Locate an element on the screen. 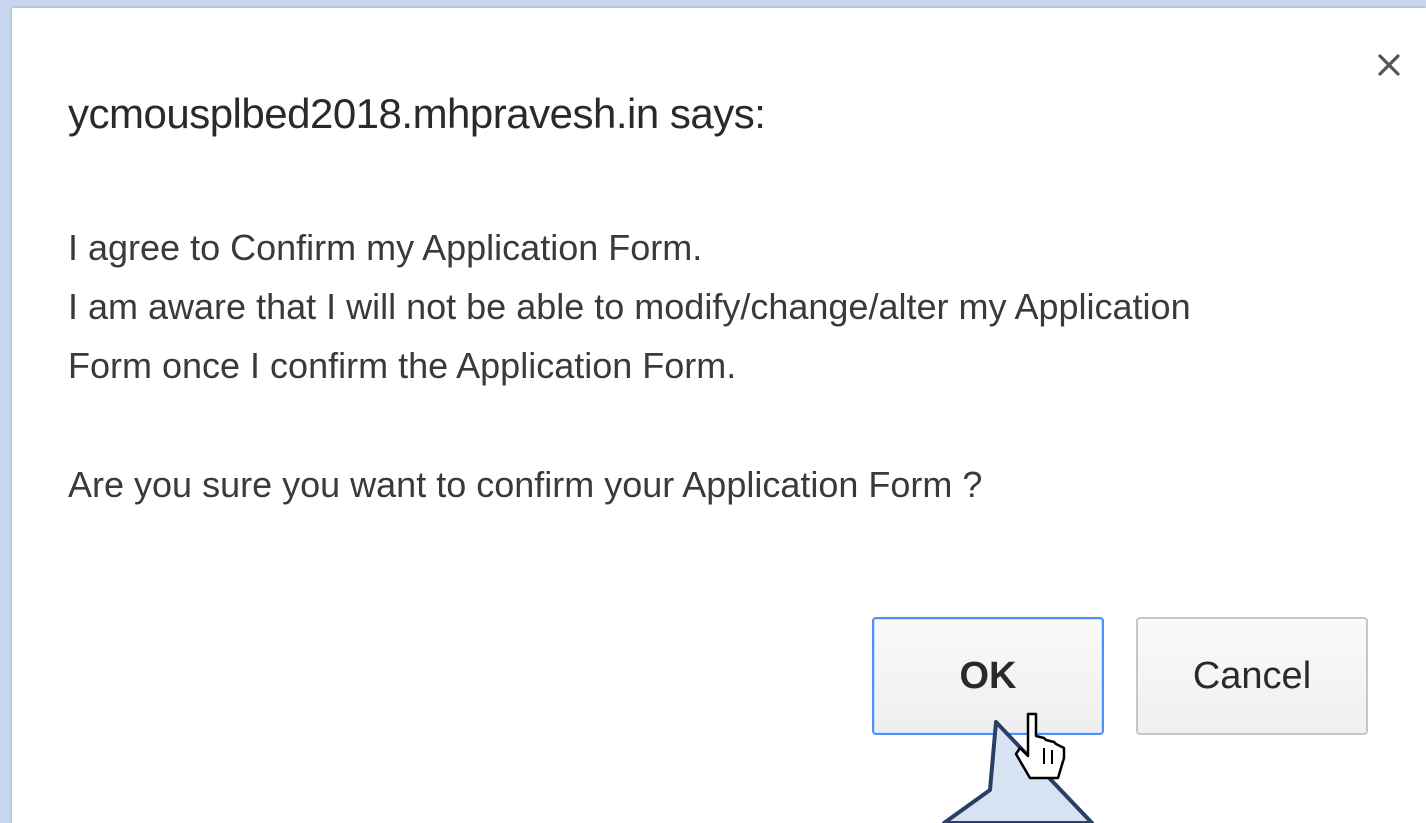  message-gap is located at coordinates (708, 425).